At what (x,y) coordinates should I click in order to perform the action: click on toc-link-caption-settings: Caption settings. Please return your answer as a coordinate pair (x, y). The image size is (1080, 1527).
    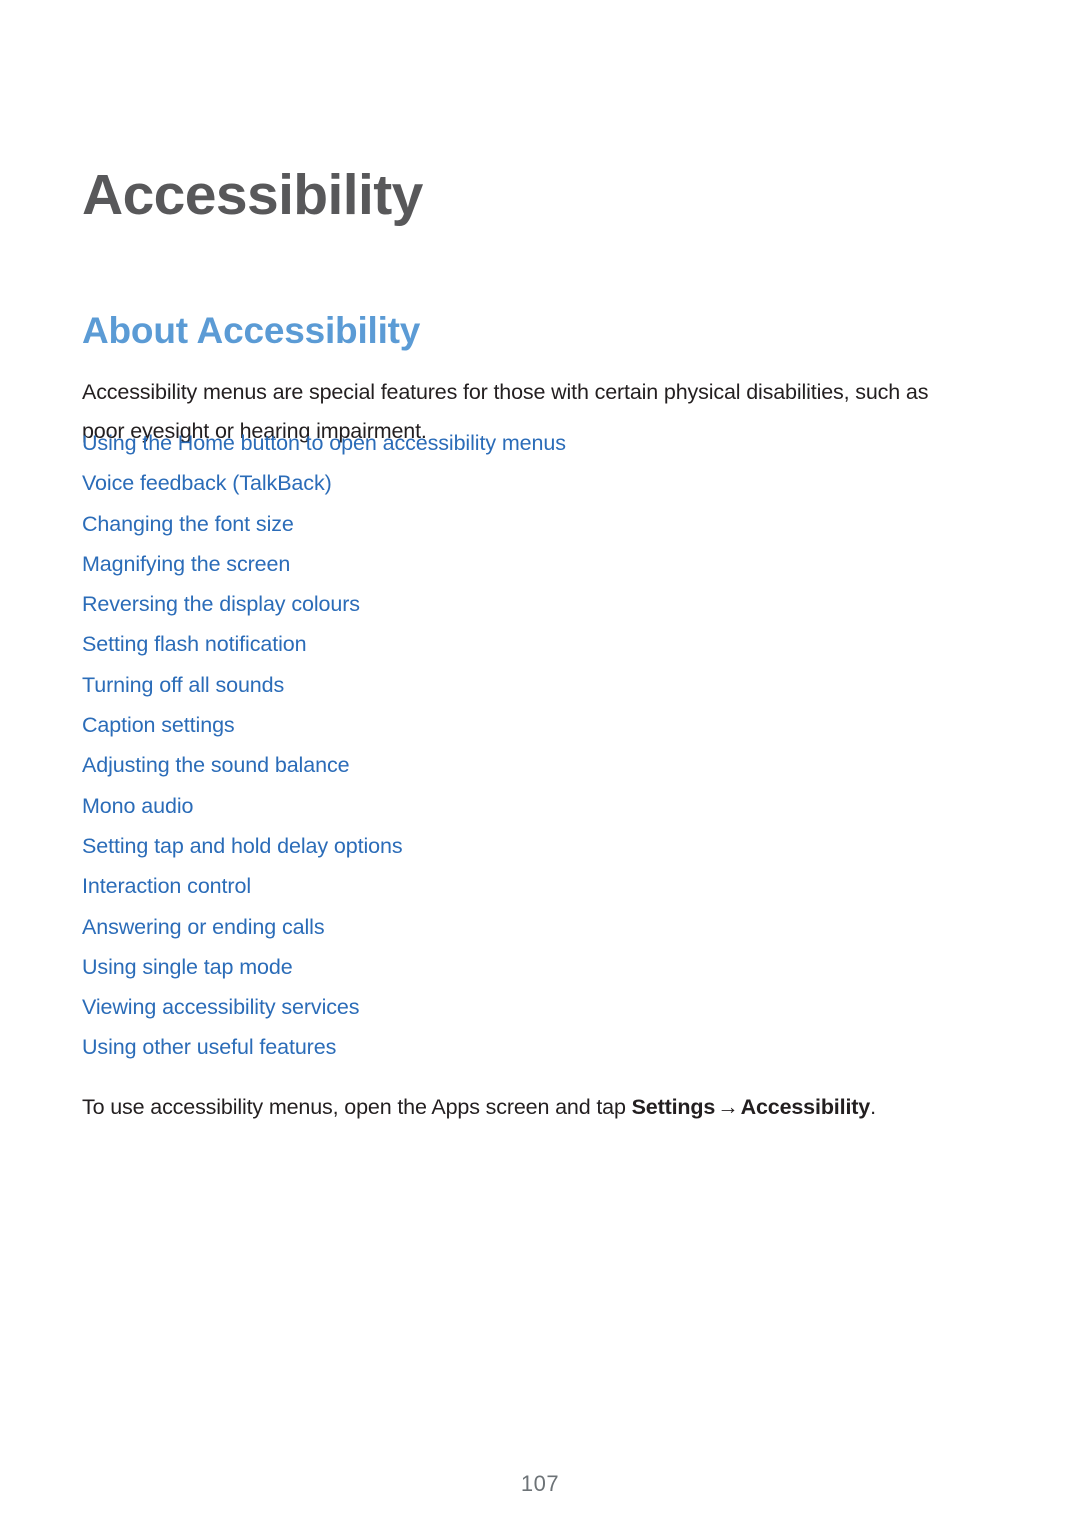
    Looking at the image, I should click on (432, 725).